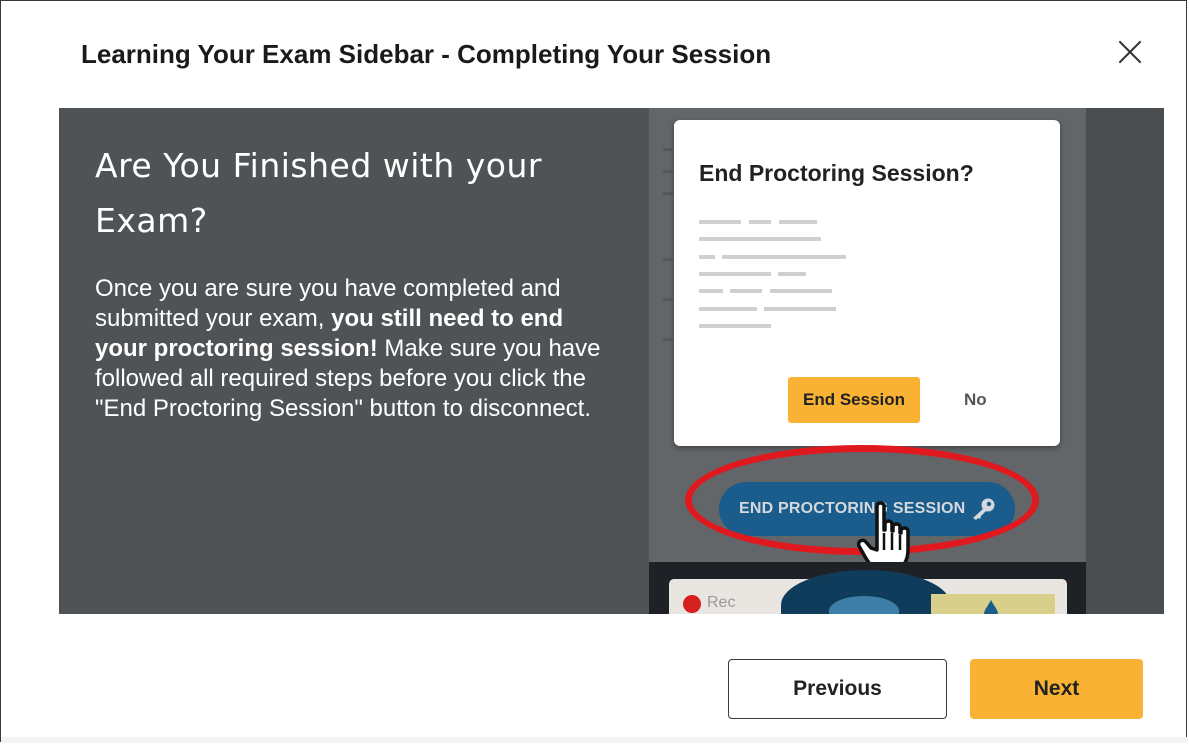 The width and height of the screenshot is (1189, 744). What do you see at coordinates (594, 740) in the screenshot?
I see `footer-strip` at bounding box center [594, 740].